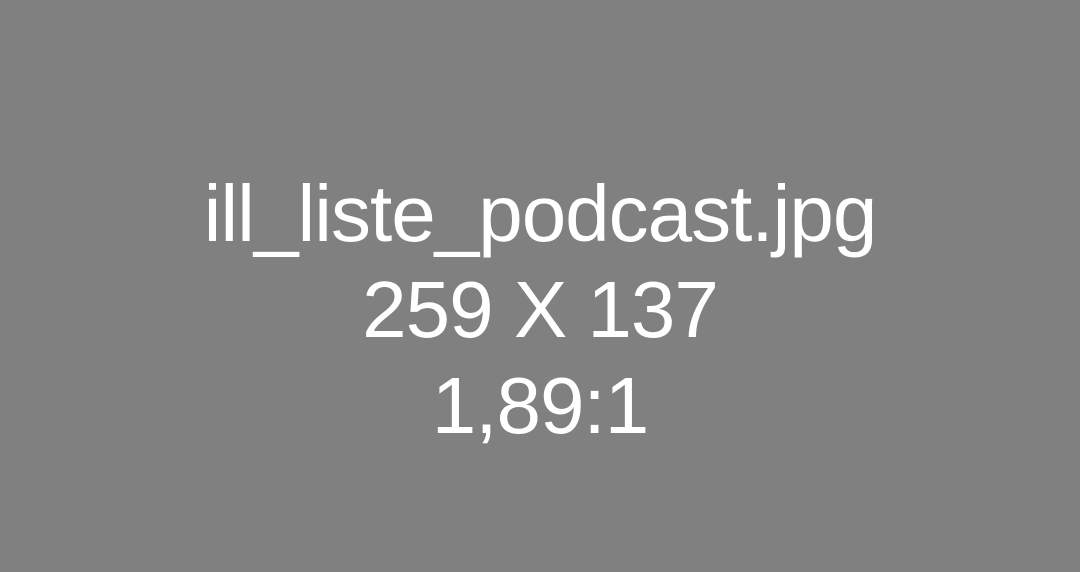 Image resolution: width=1080 pixels, height=572 pixels. What do you see at coordinates (540, 405) in the screenshot?
I see `placeholder-ratio: 1,89:1` at bounding box center [540, 405].